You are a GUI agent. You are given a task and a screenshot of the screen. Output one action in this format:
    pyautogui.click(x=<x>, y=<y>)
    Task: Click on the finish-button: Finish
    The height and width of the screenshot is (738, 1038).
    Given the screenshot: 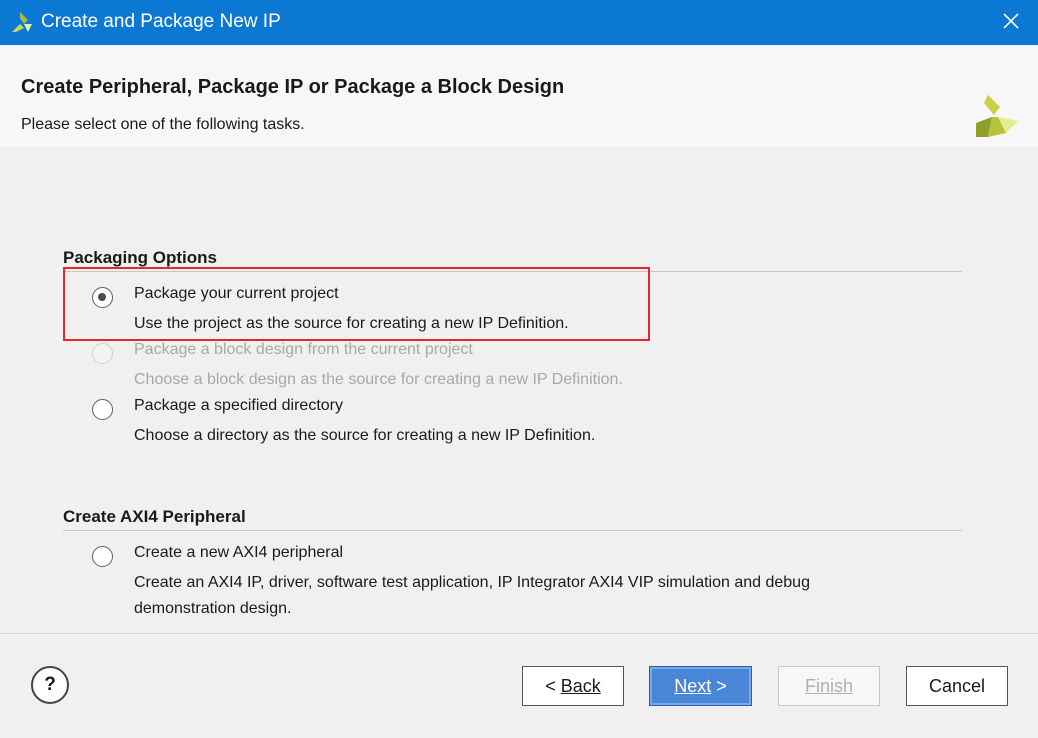 What is the action you would take?
    pyautogui.click(x=829, y=686)
    